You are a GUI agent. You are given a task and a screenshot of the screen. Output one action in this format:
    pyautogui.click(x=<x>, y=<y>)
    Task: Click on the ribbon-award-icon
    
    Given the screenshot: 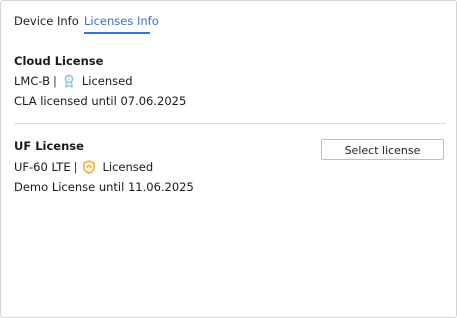 What is the action you would take?
    pyautogui.click(x=69, y=81)
    